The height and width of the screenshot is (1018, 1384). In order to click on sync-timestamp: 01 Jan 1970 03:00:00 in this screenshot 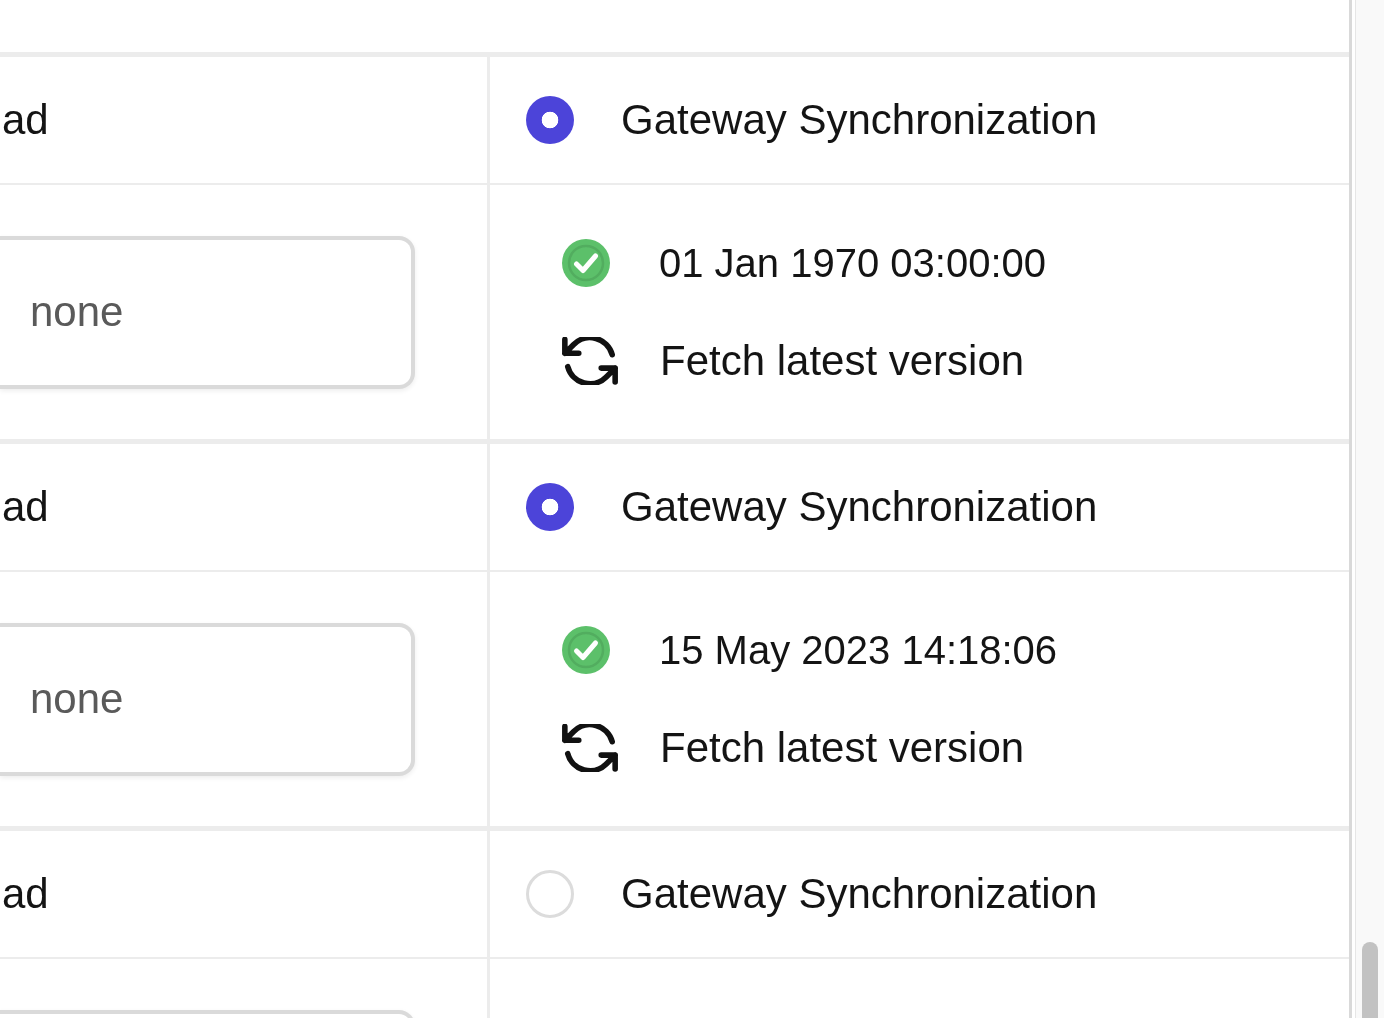, I will do `click(852, 263)`.